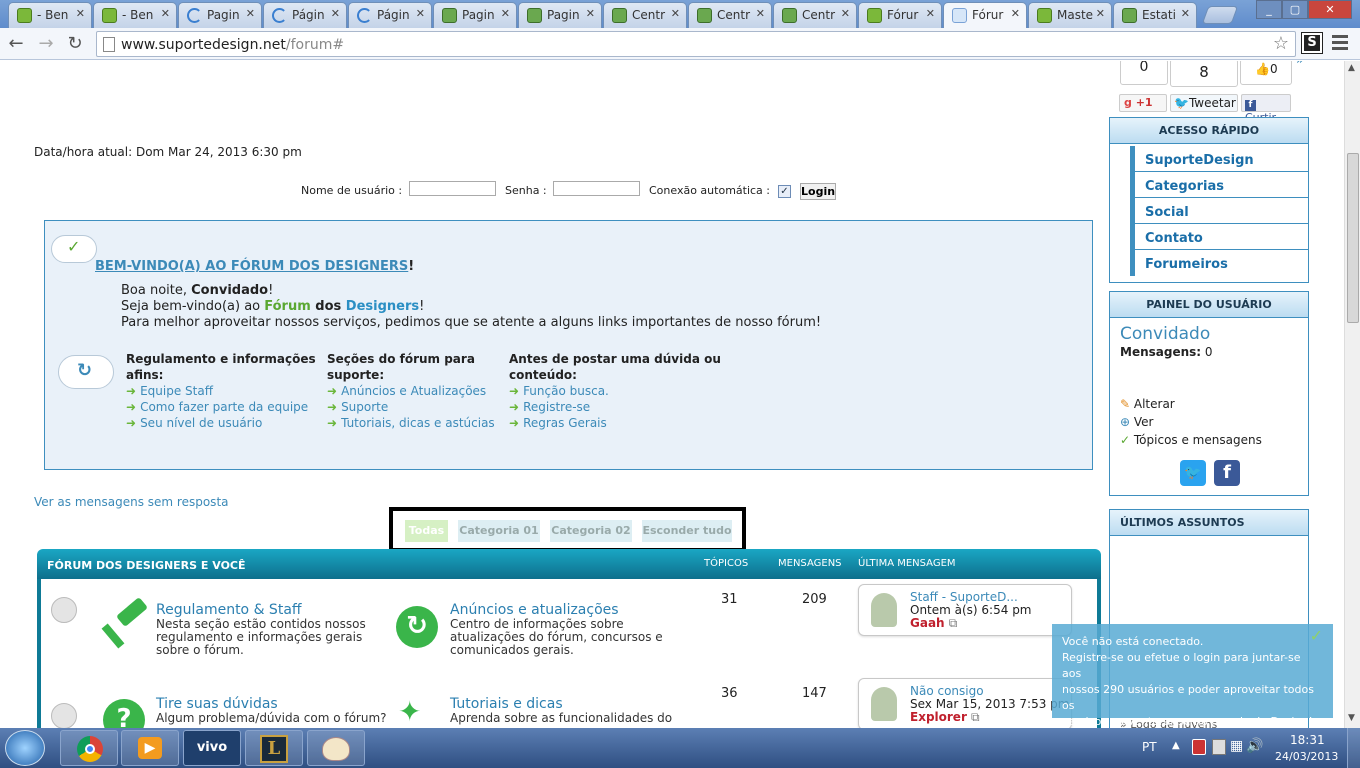 The width and height of the screenshot is (1360, 768). Describe the element at coordinates (274, 748) in the screenshot. I see `league-taskbar-icon: L` at that location.